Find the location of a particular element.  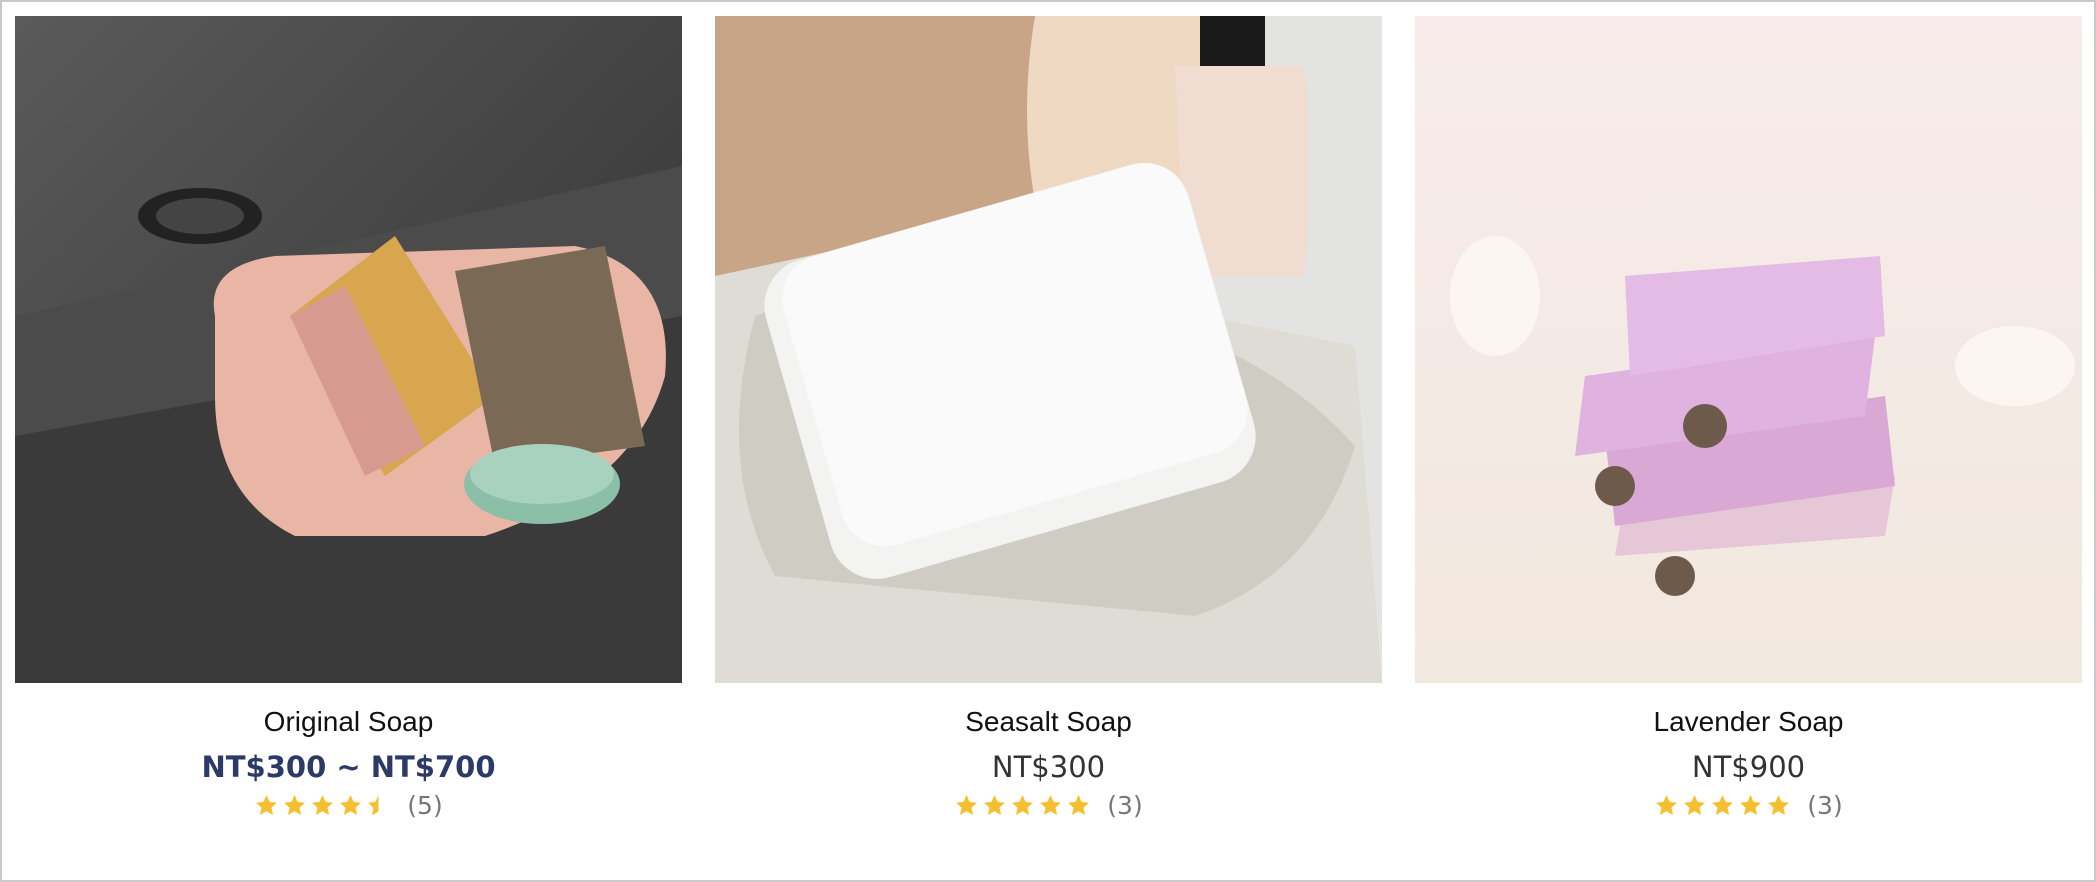

product-rating: (5) is located at coordinates (348, 805).